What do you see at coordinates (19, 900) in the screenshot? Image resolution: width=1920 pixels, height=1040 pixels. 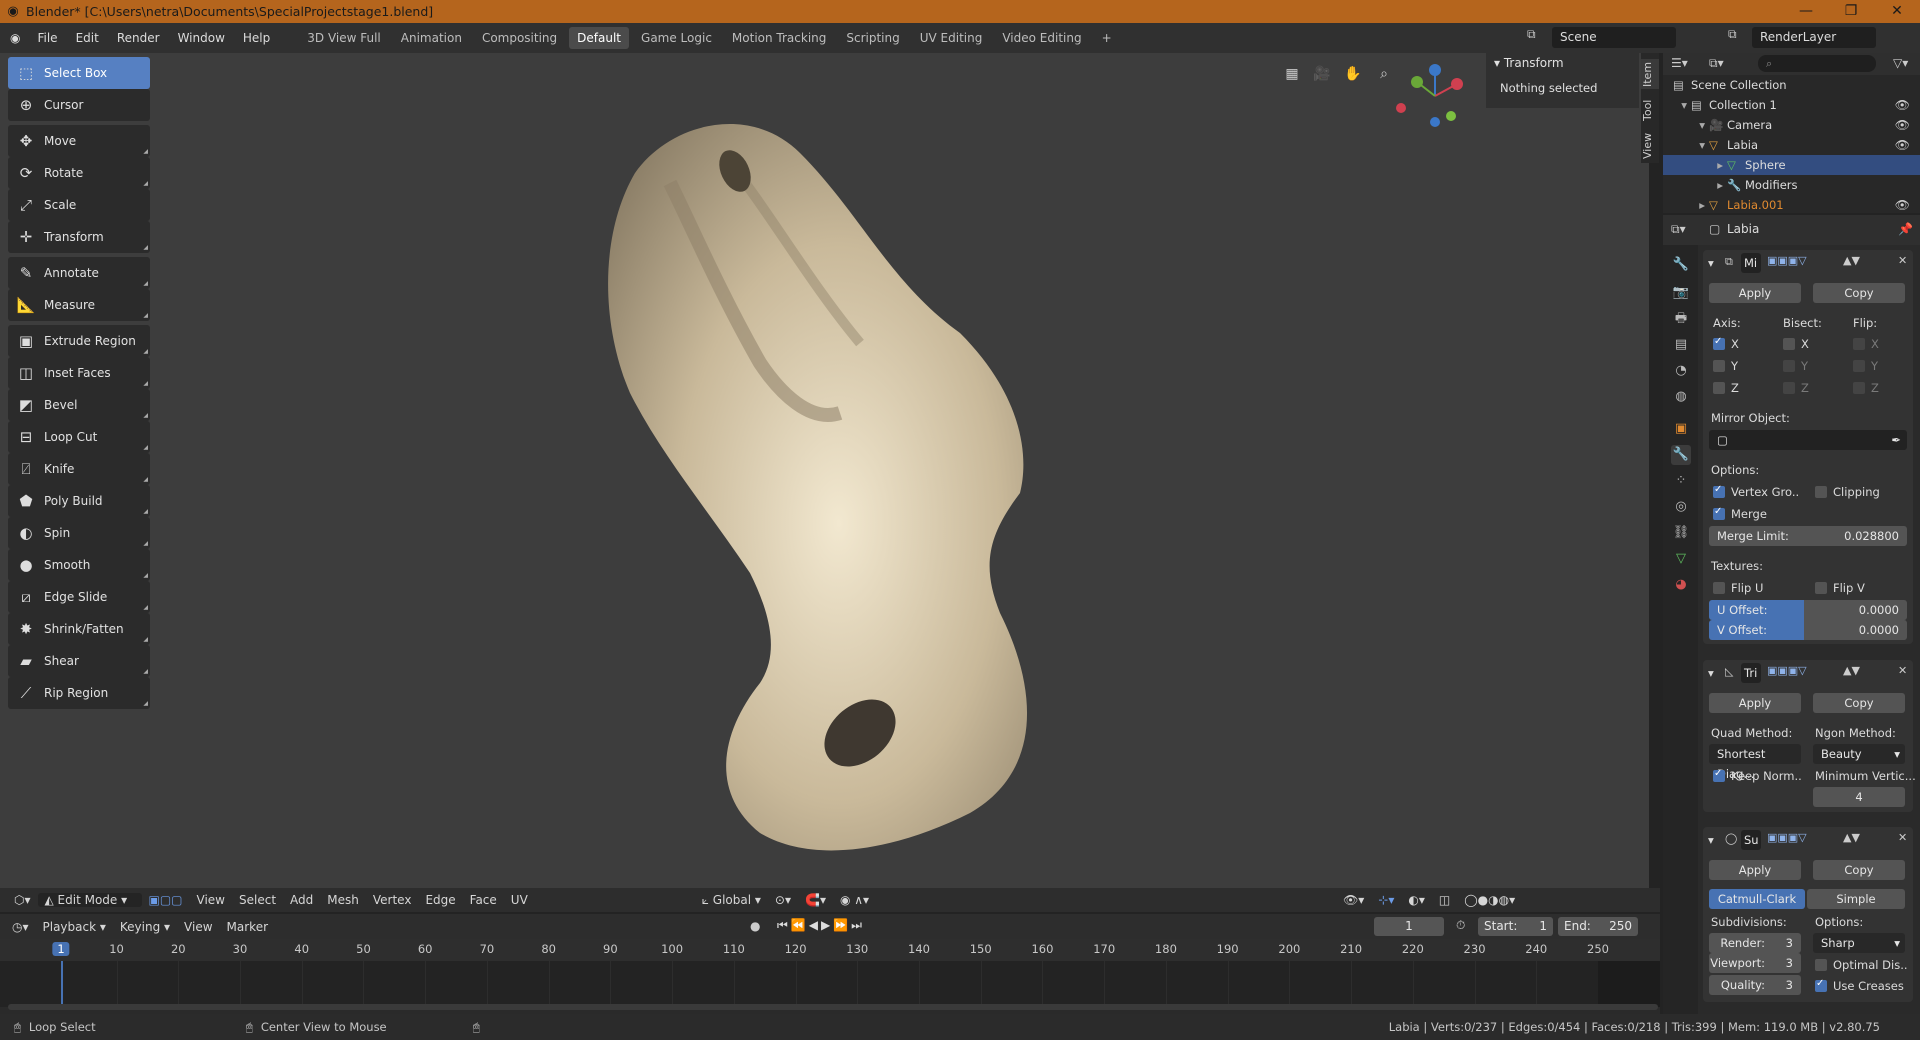 I see `editor-type-icon: ⬡▾` at bounding box center [19, 900].